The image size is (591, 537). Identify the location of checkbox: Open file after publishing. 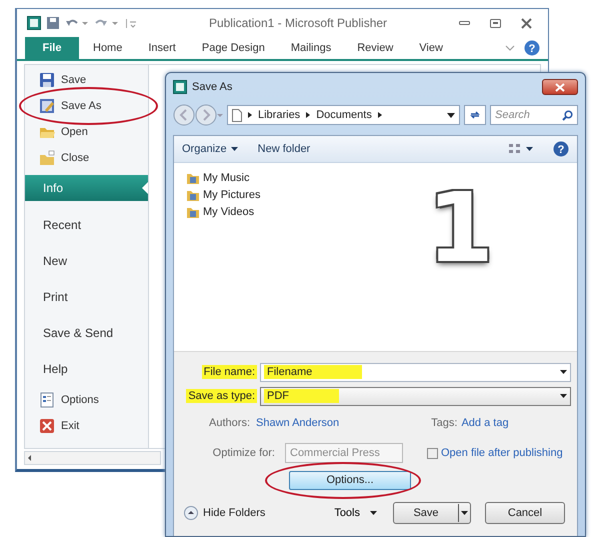
(495, 453).